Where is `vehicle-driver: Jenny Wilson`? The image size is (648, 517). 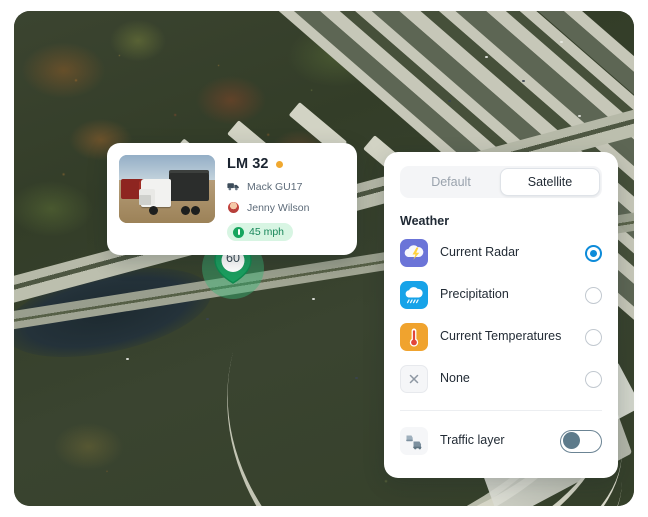
vehicle-driver: Jenny Wilson is located at coordinates (278, 207).